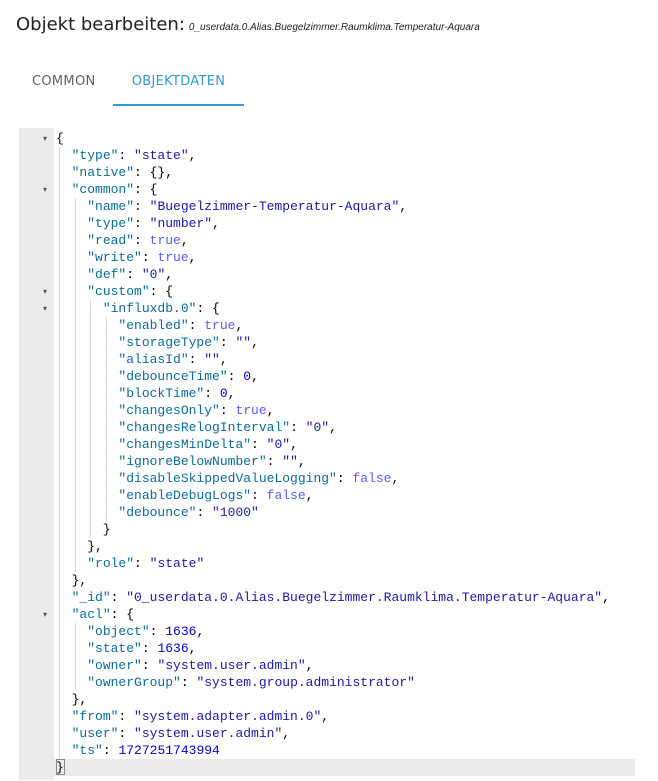 The width and height of the screenshot is (658, 781). Describe the element at coordinates (91, 597) in the screenshot. I see `json-key: "_id"` at that location.